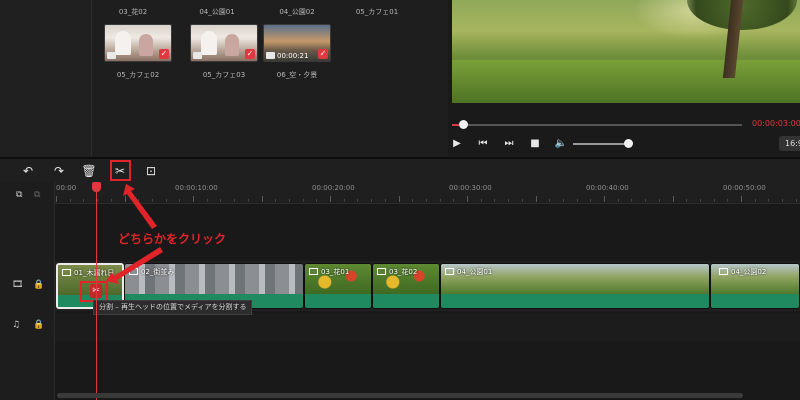 Image resolution: width=800 pixels, height=400 pixels. I want to click on ruler-label: 00:00:50:00, so click(744, 188).